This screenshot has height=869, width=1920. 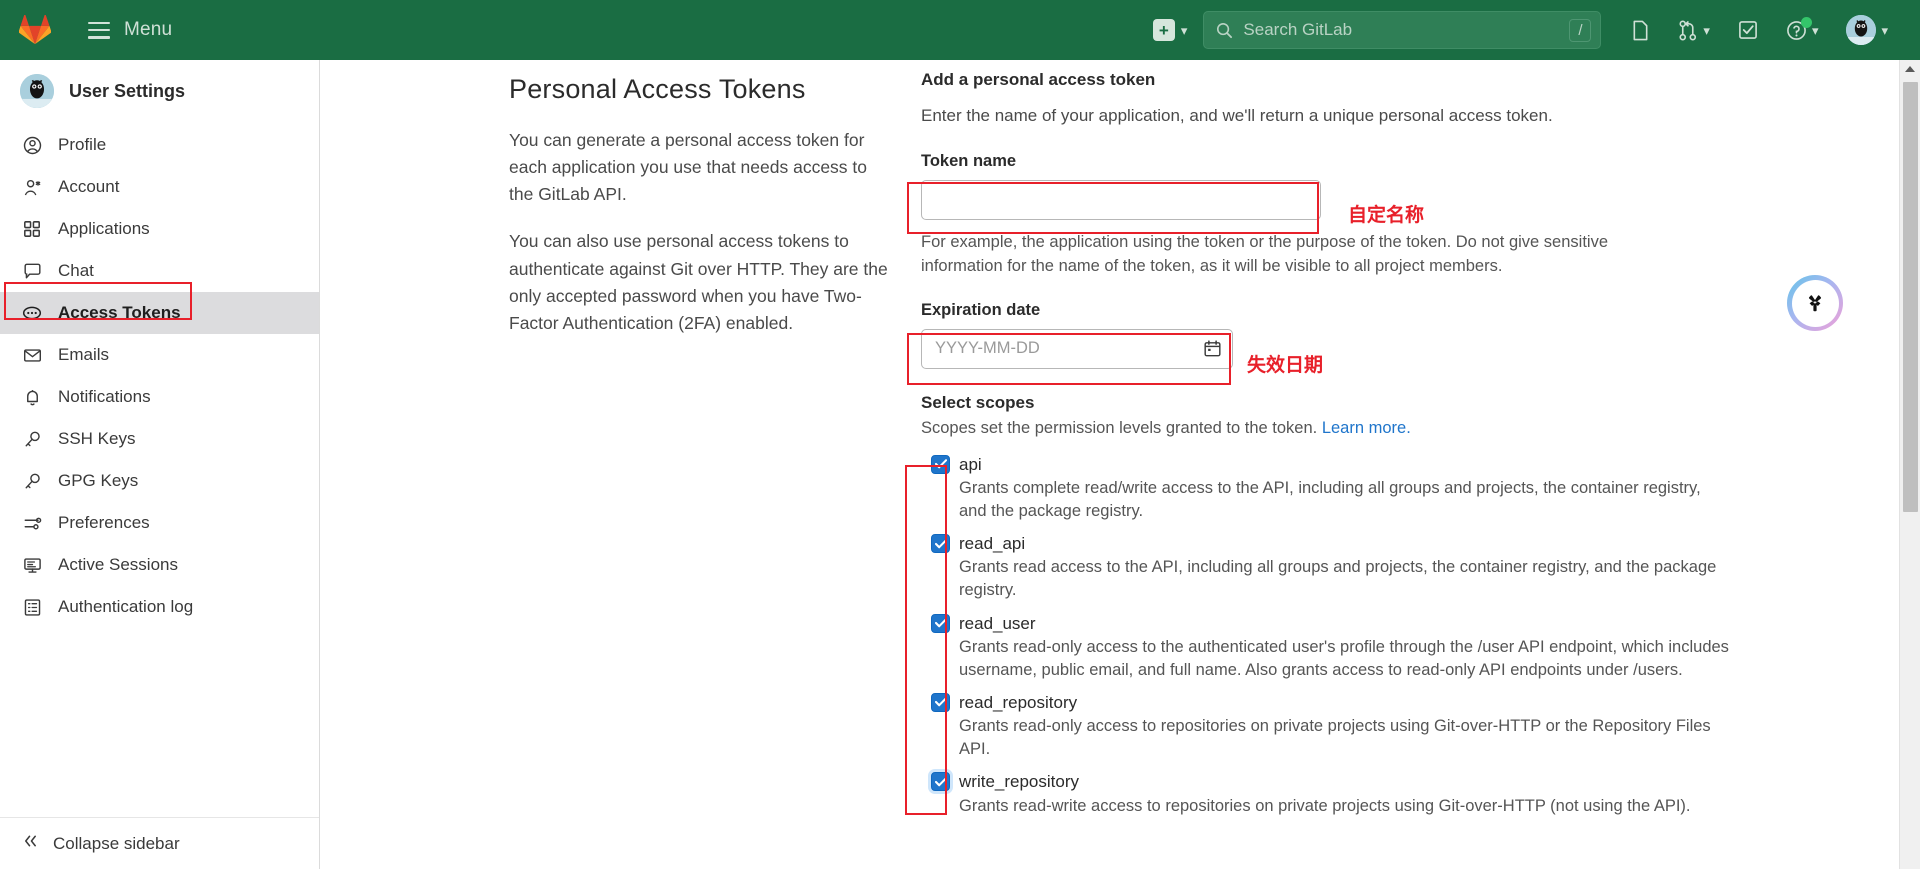 I want to click on profile-user-icon, so click(x=32, y=145).